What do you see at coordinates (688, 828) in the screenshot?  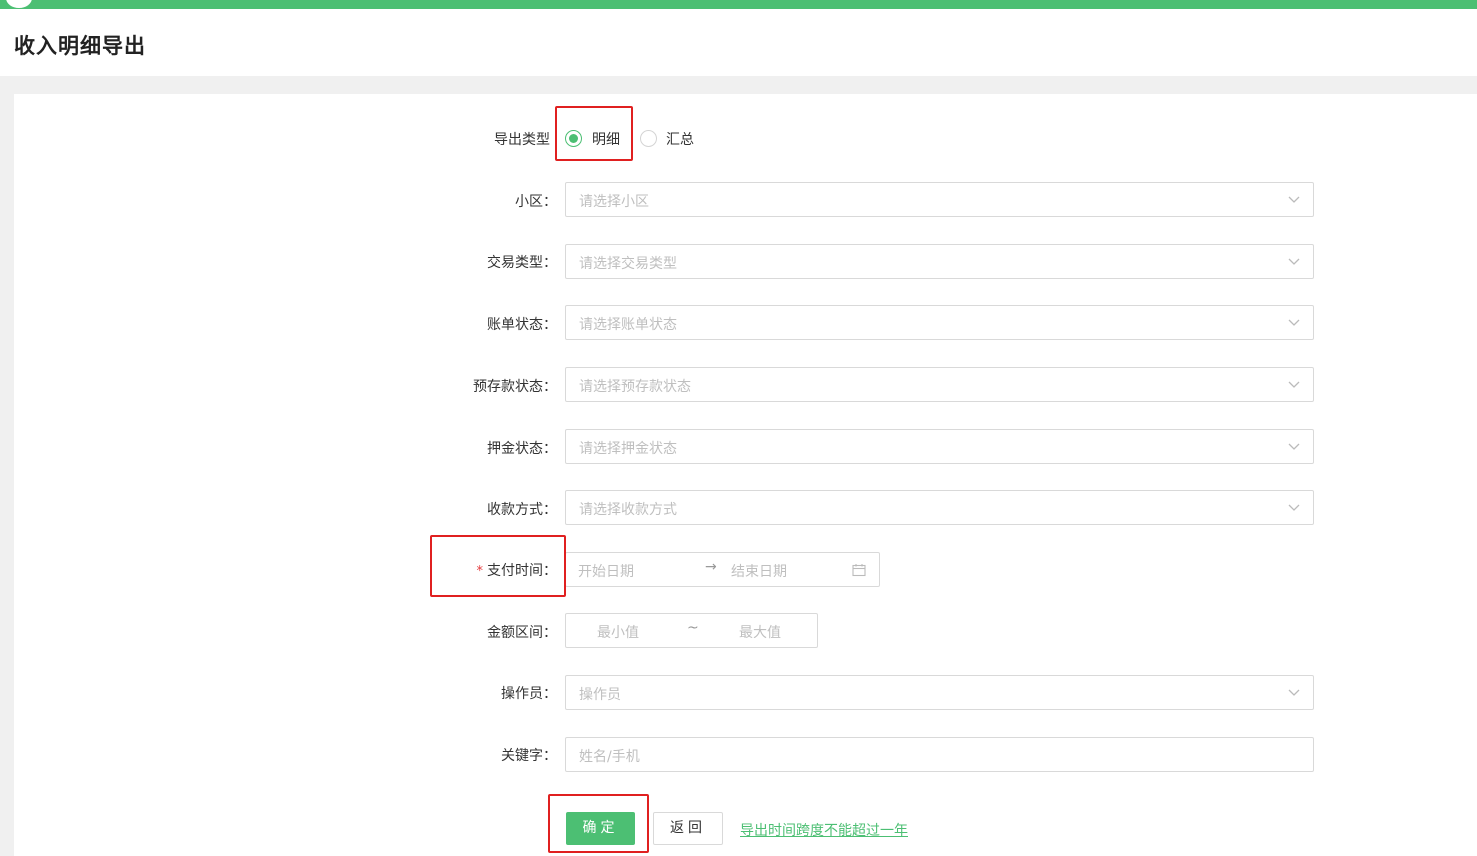 I see `back-button: 返回` at bounding box center [688, 828].